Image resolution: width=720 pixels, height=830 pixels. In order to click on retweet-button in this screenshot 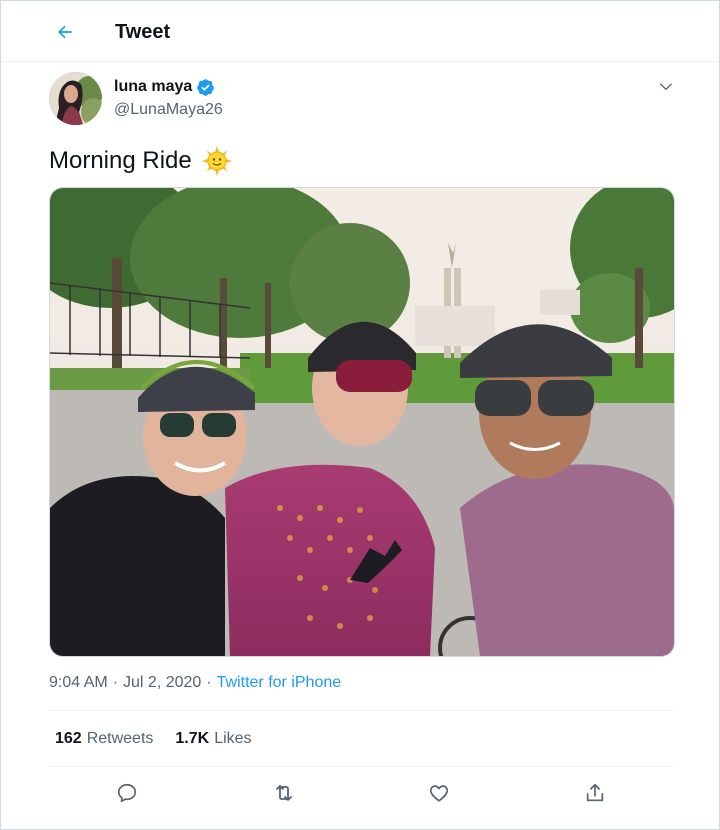, I will do `click(284, 793)`.